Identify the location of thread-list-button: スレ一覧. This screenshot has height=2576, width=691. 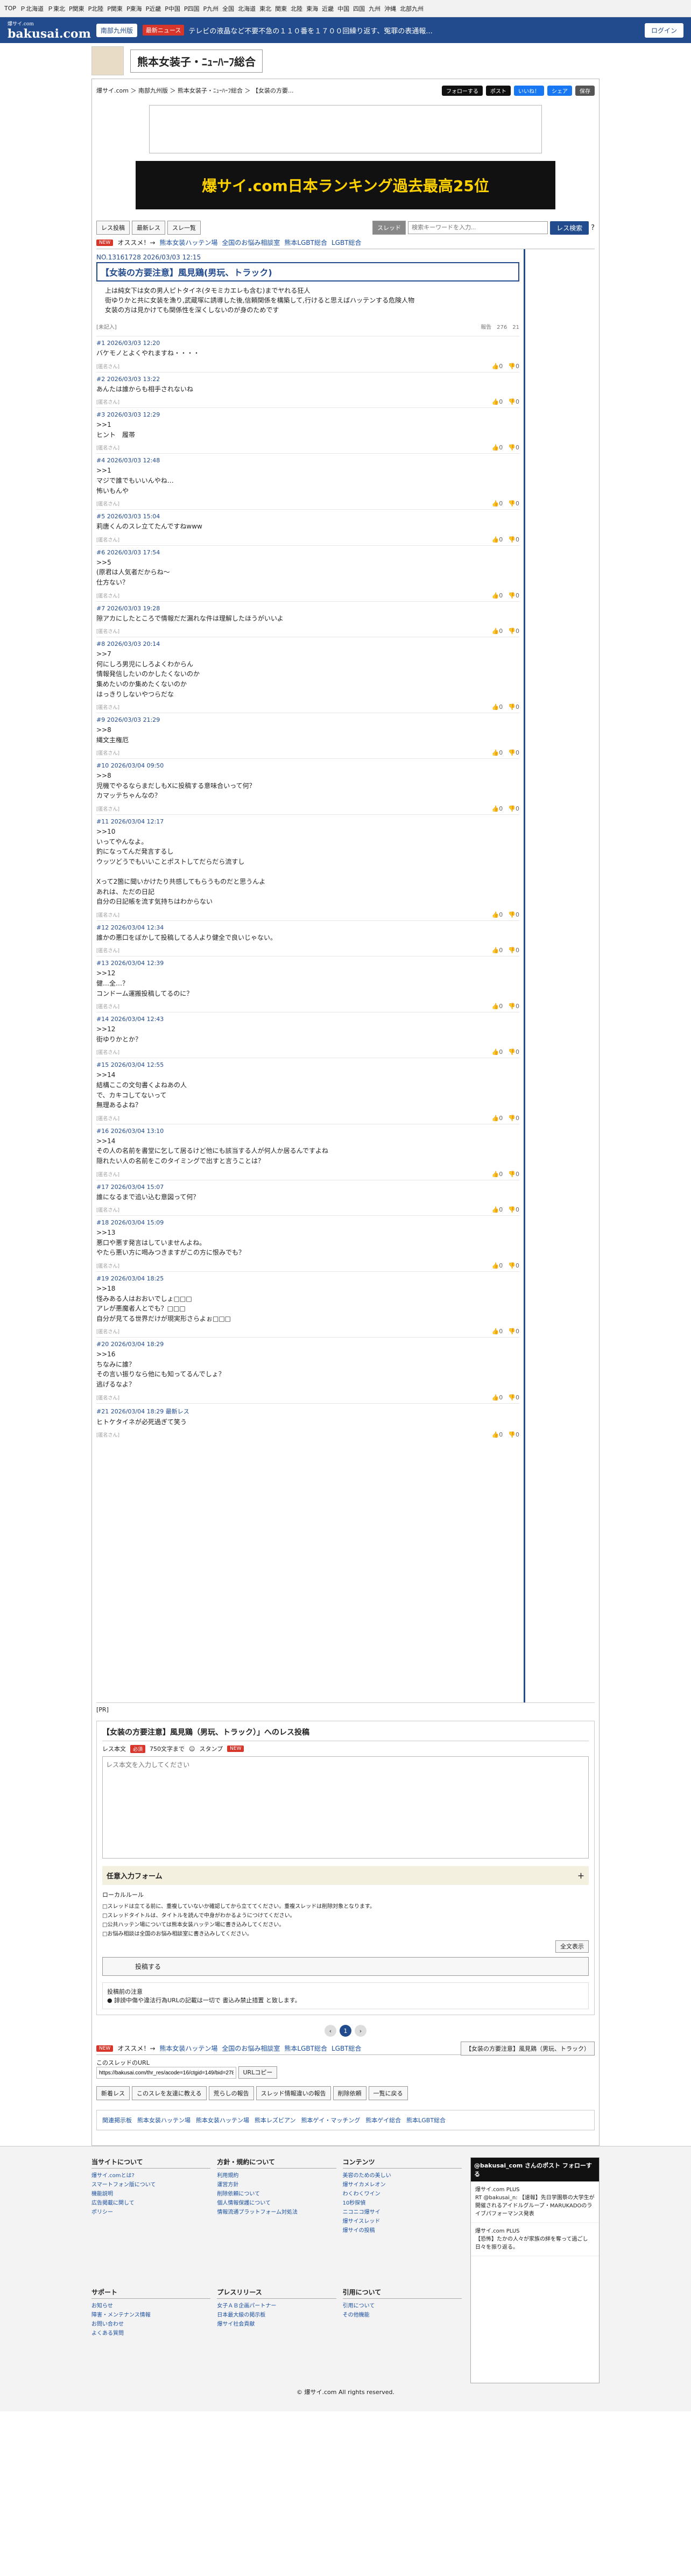
(184, 228).